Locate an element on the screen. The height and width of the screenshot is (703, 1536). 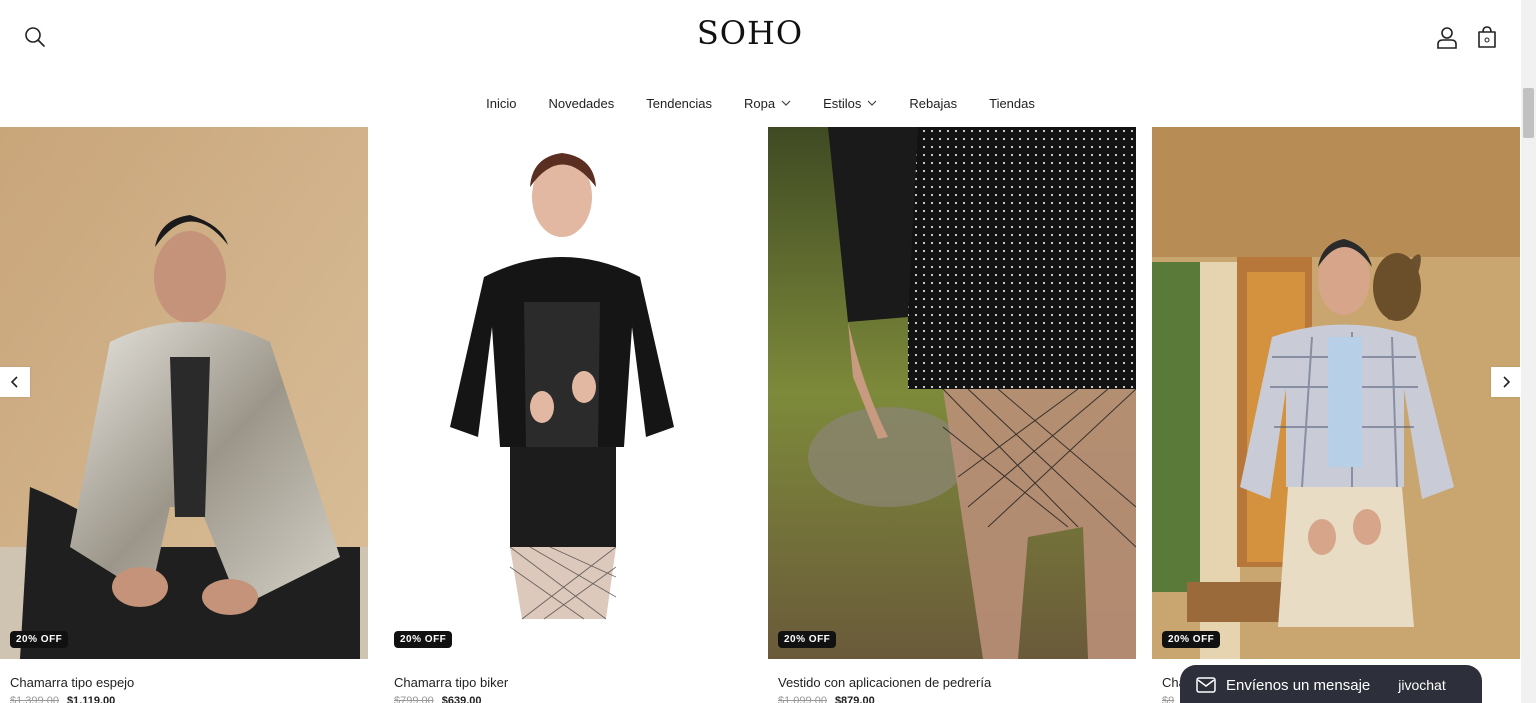
nav-label: Estilos is located at coordinates (842, 103).